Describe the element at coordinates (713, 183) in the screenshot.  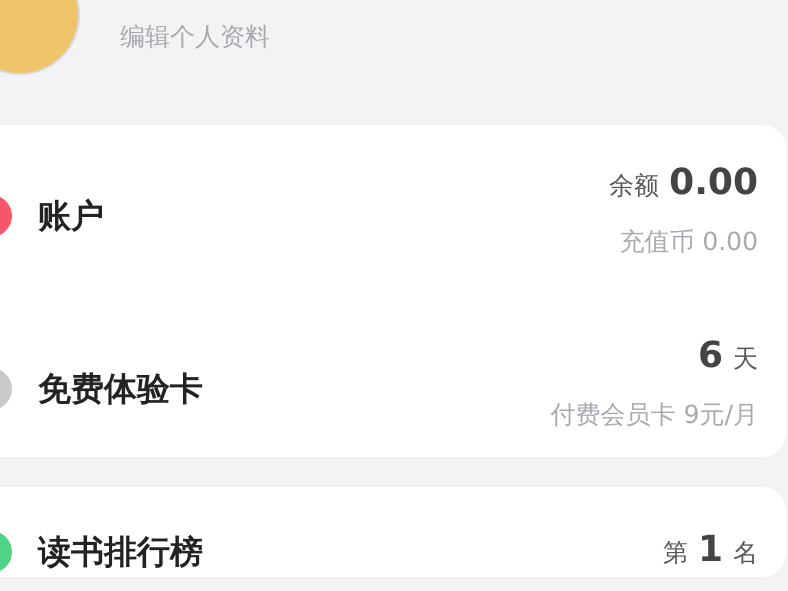
I see `value-number: 0.00` at that location.